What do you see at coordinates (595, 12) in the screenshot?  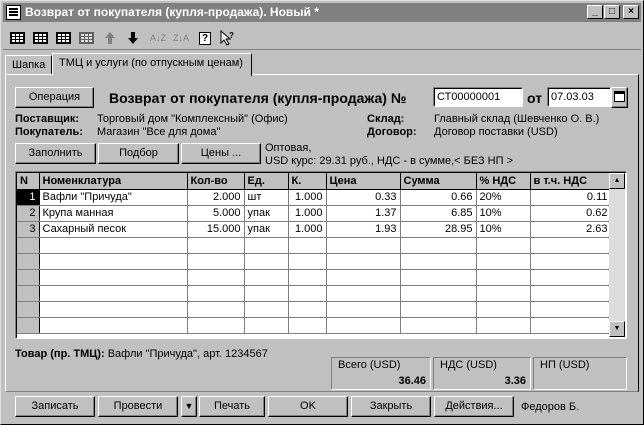 I see `minimize-button: _` at bounding box center [595, 12].